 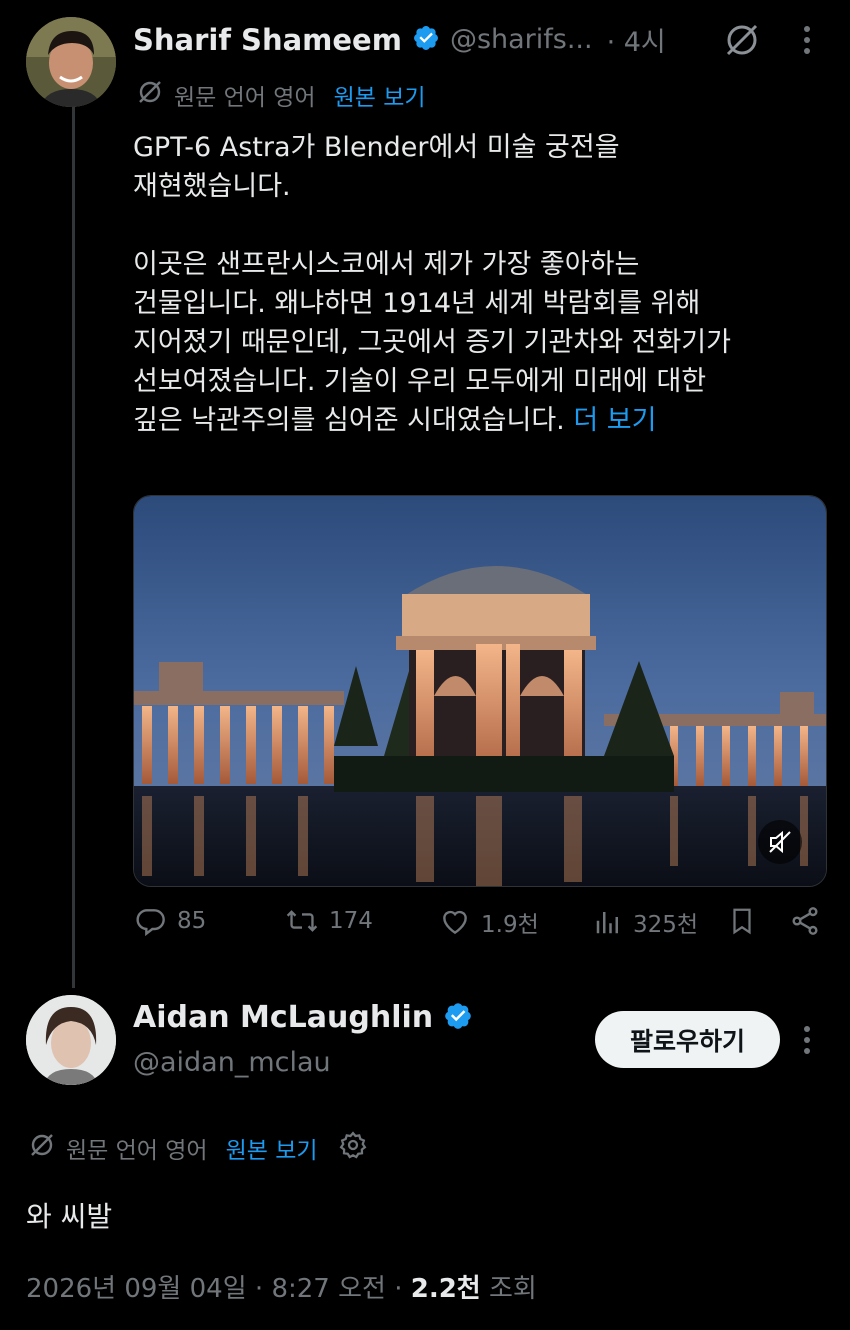 I want to click on tweet-metadata: 2026년 09월 04일 · 8:27 오전 · 2.2천 조회, so click(x=281, y=1286).